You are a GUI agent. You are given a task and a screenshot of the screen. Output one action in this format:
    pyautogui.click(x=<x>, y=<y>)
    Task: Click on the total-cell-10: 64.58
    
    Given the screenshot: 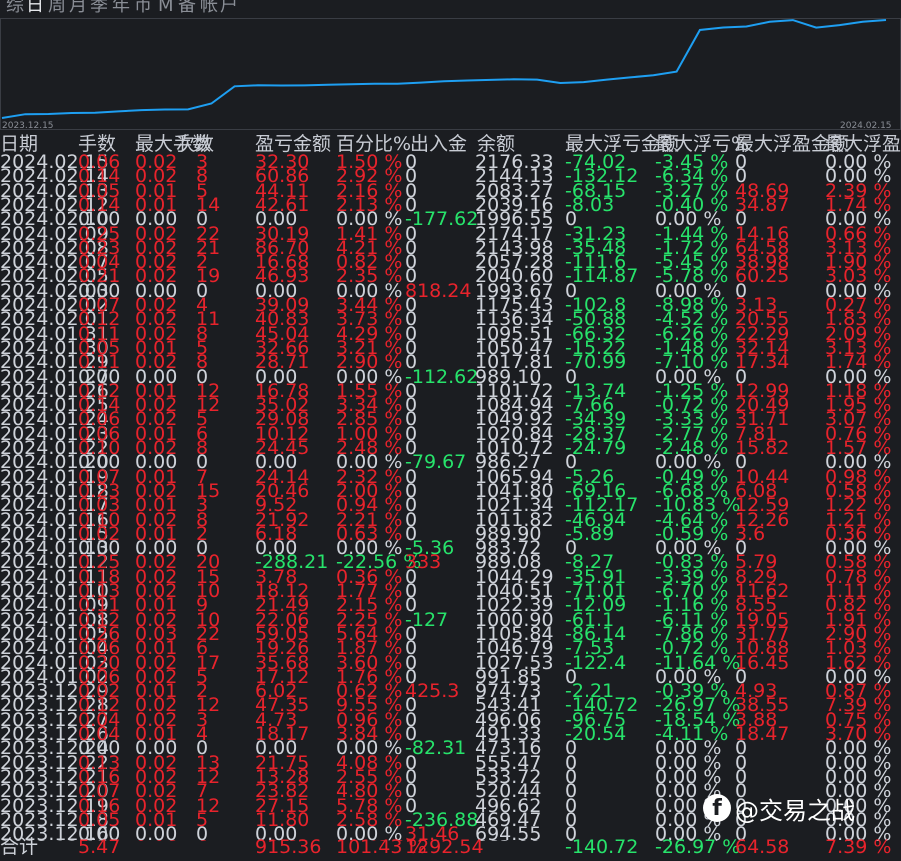 What is the action you would take?
    pyautogui.click(x=762, y=847)
    